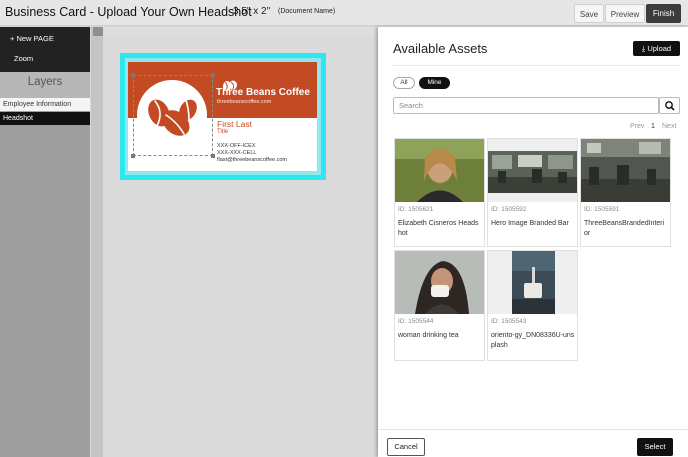 This screenshot has width=688, height=457. What do you see at coordinates (97, 242) in the screenshot?
I see `vertical-ruler` at bounding box center [97, 242].